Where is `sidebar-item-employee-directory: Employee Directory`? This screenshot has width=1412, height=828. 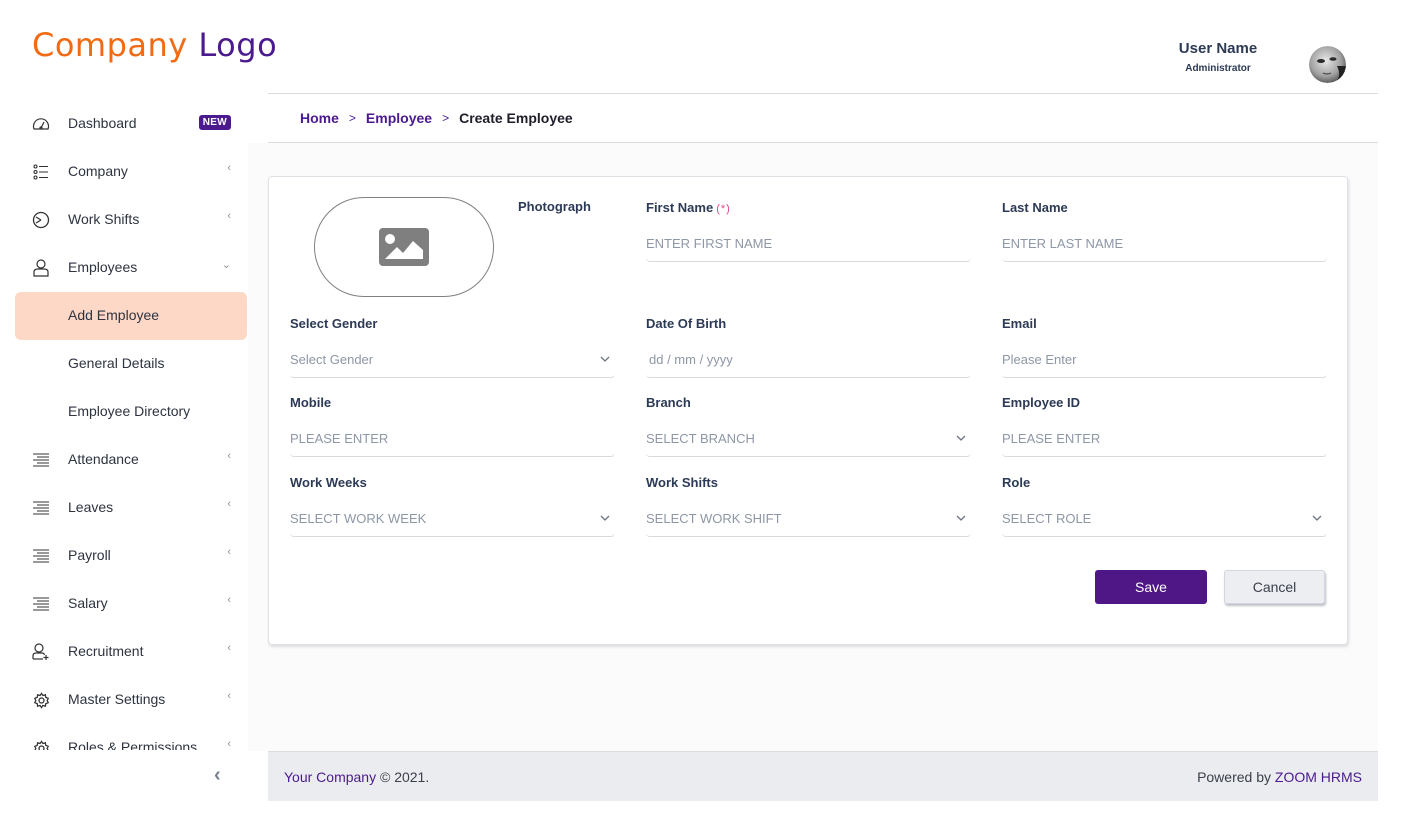
sidebar-item-employee-directory: Employee Directory is located at coordinates (131, 412).